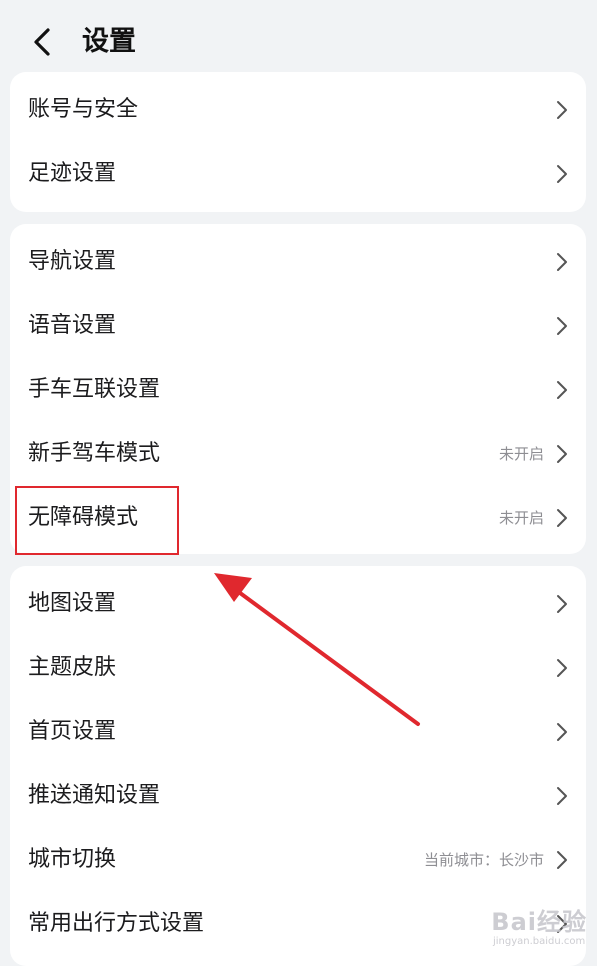  Describe the element at coordinates (72, 731) in the screenshot. I see `settings-item-label: 首页设置` at that location.